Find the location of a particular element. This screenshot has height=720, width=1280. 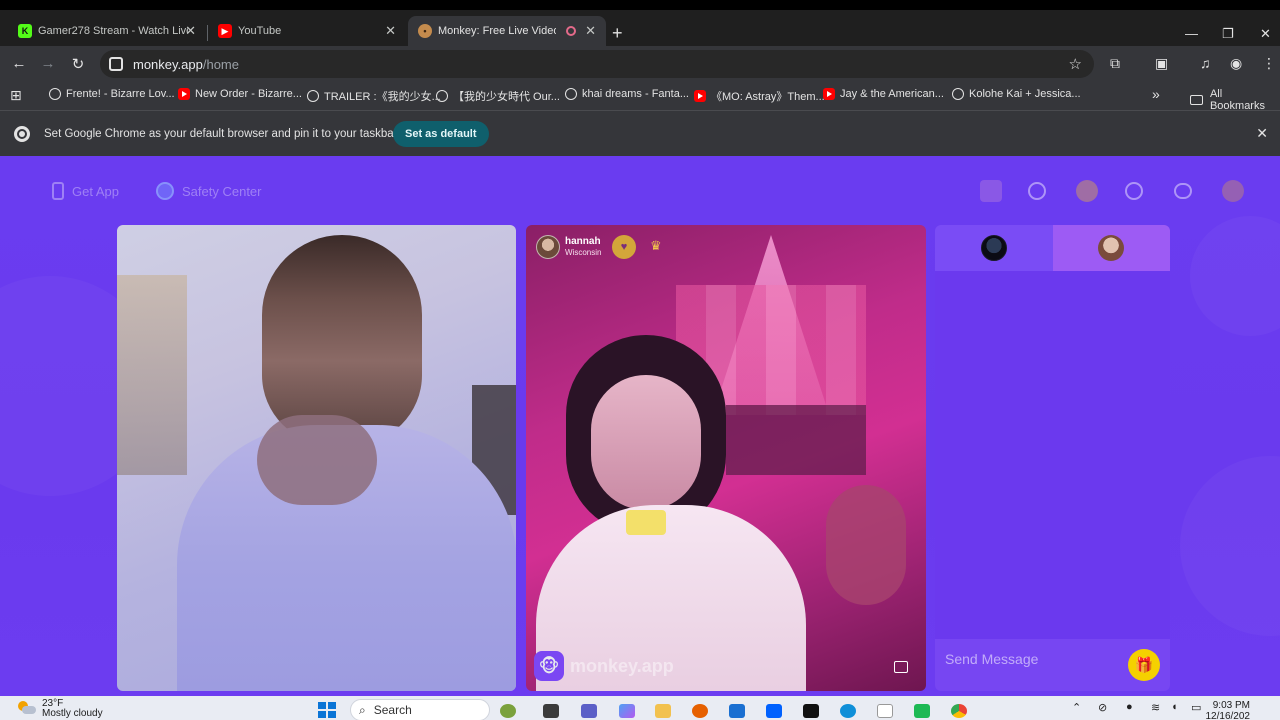

task-view-icon is located at coordinates (551, 711).